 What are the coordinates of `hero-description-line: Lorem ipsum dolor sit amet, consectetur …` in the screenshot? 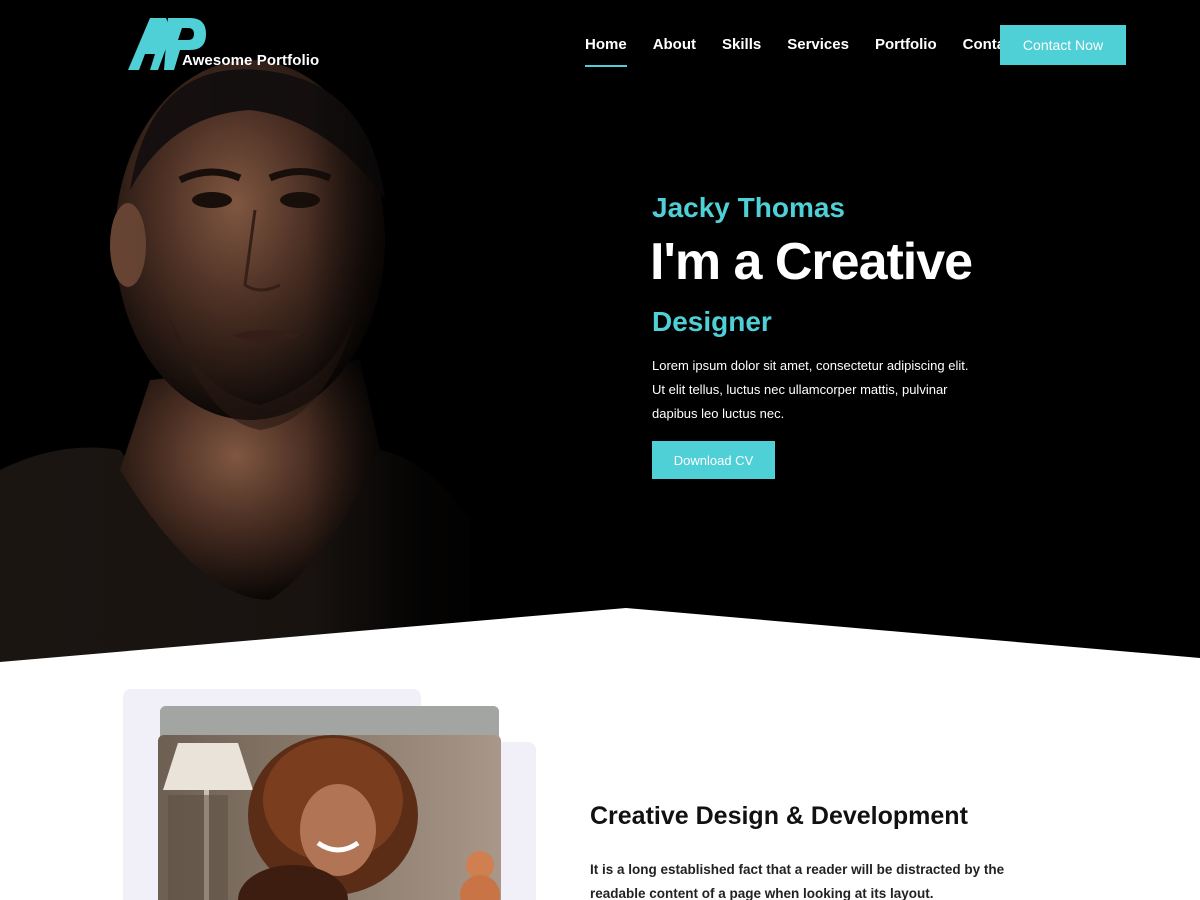 It's located at (810, 365).